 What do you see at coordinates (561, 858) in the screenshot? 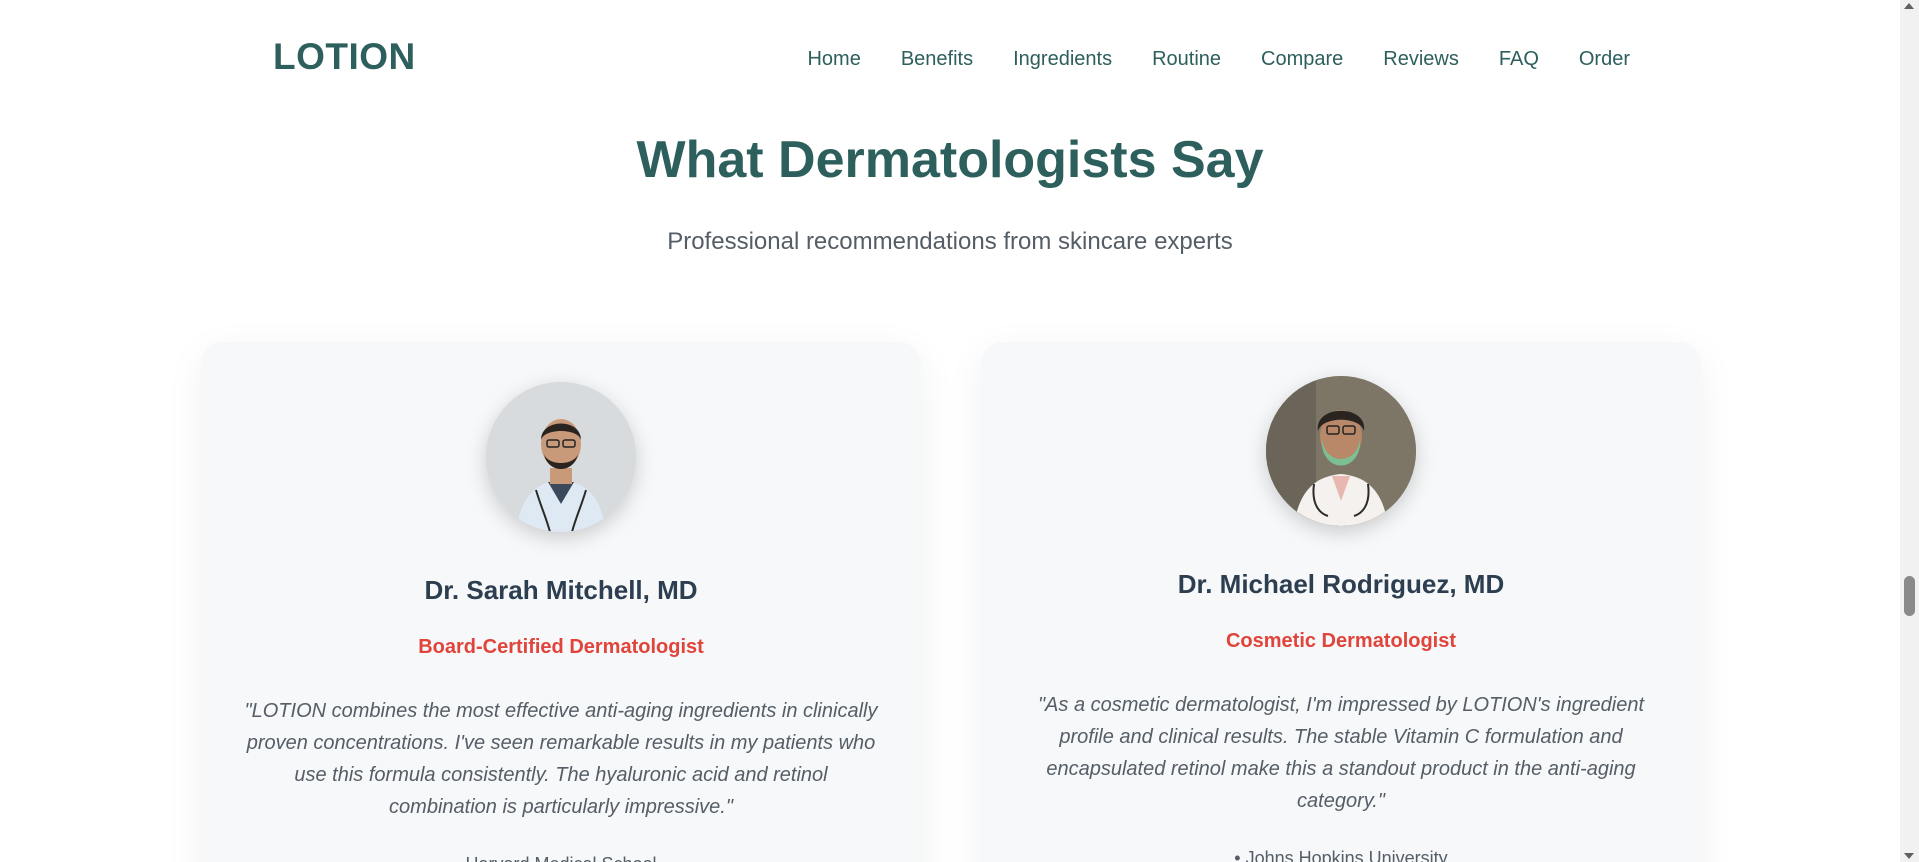
I see `doctor-affiliation: Harvard Medical School` at bounding box center [561, 858].